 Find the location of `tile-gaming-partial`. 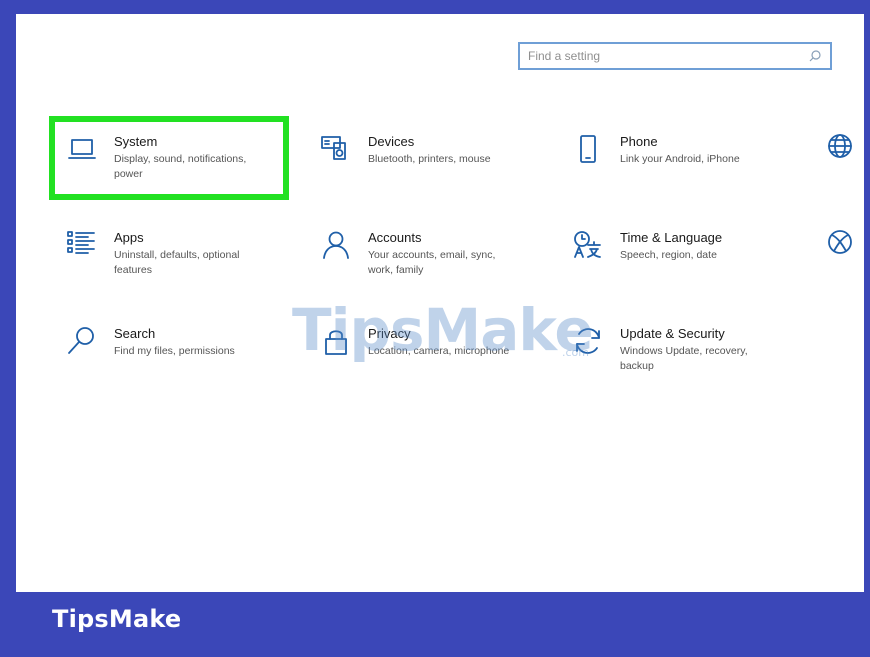

tile-gaming-partial is located at coordinates (844, 260).